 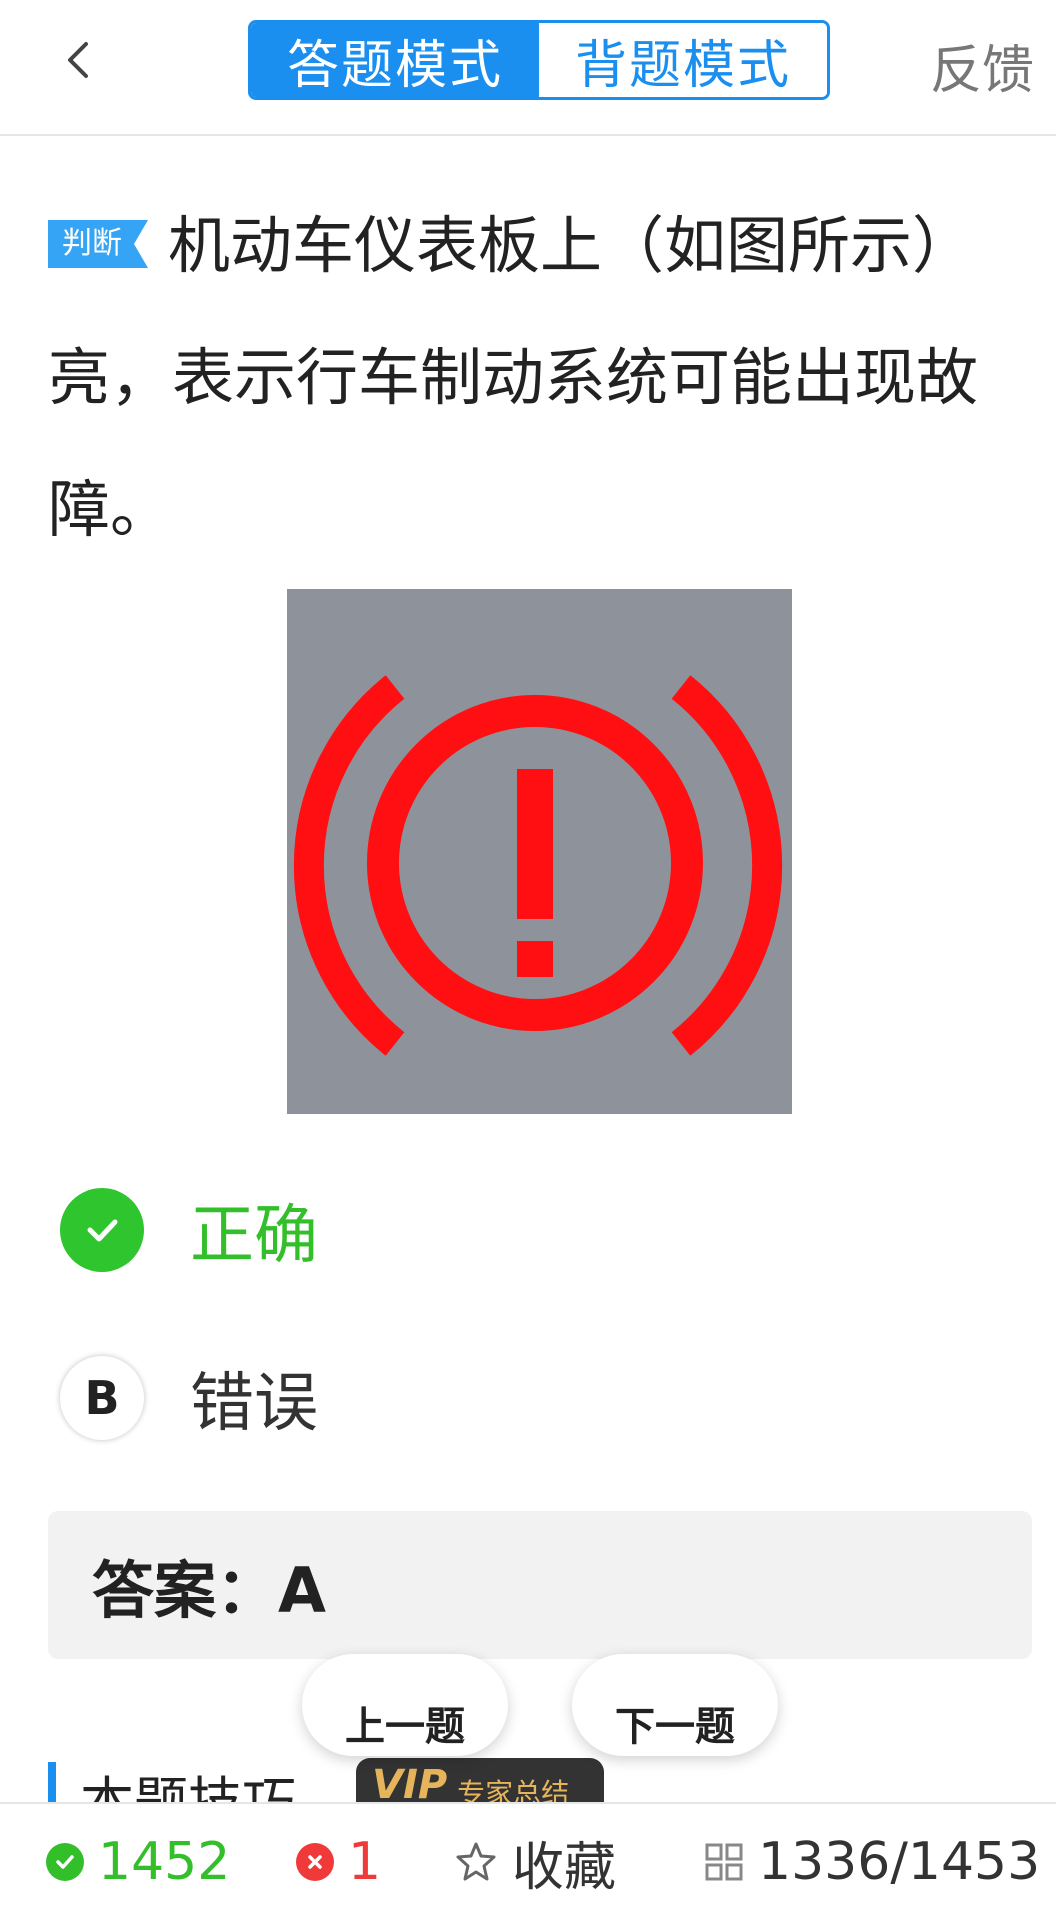 I want to click on mode-switch: 答题模式 背题模式, so click(x=539, y=60).